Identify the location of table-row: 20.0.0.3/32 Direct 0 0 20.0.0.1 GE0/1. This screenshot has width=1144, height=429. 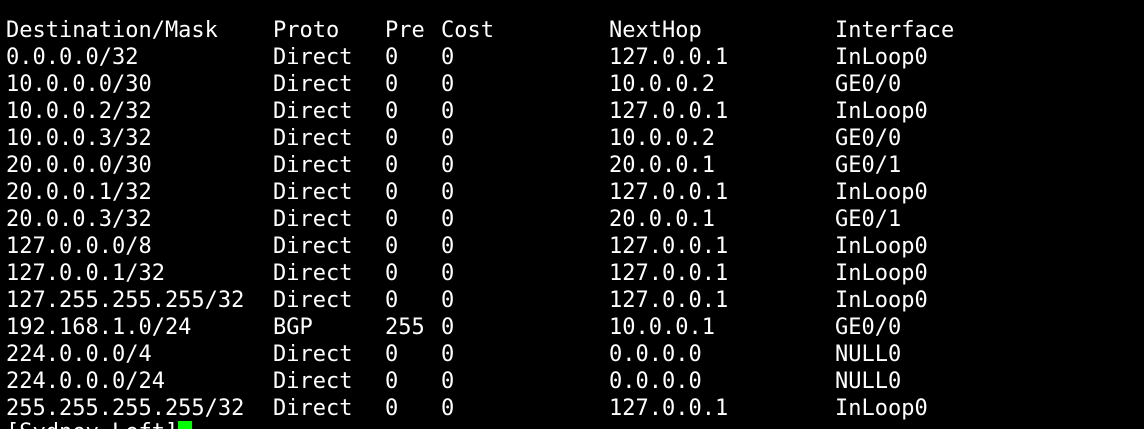
(453, 219).